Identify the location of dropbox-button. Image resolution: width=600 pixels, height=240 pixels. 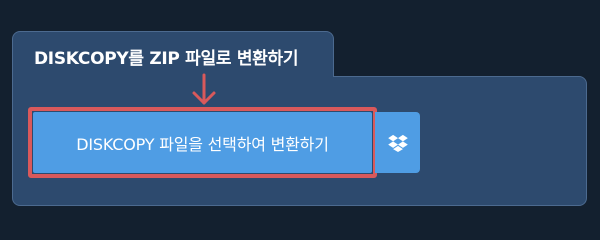
(397, 142).